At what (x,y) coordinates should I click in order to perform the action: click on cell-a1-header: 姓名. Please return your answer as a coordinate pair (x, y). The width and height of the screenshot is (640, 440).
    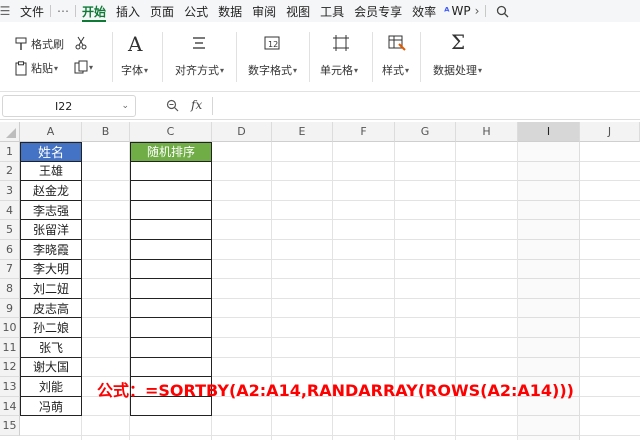
    Looking at the image, I should click on (51, 152).